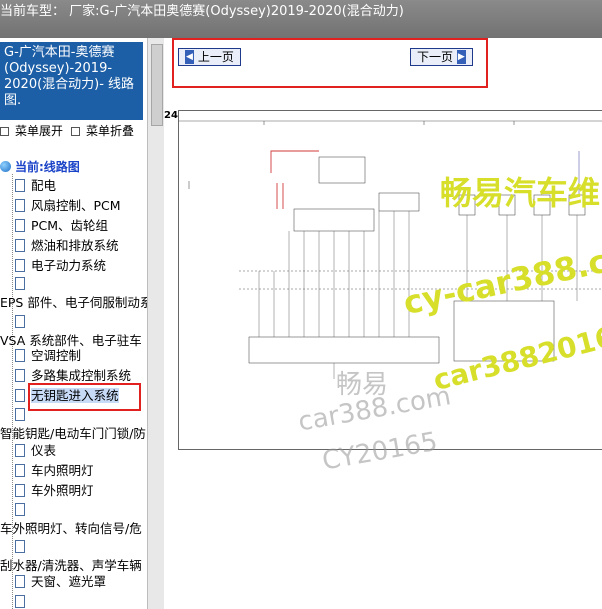 This screenshot has width=602, height=609. Describe the element at coordinates (35, 186) in the screenshot. I see `tree-item-power-distribution: 配电` at that location.